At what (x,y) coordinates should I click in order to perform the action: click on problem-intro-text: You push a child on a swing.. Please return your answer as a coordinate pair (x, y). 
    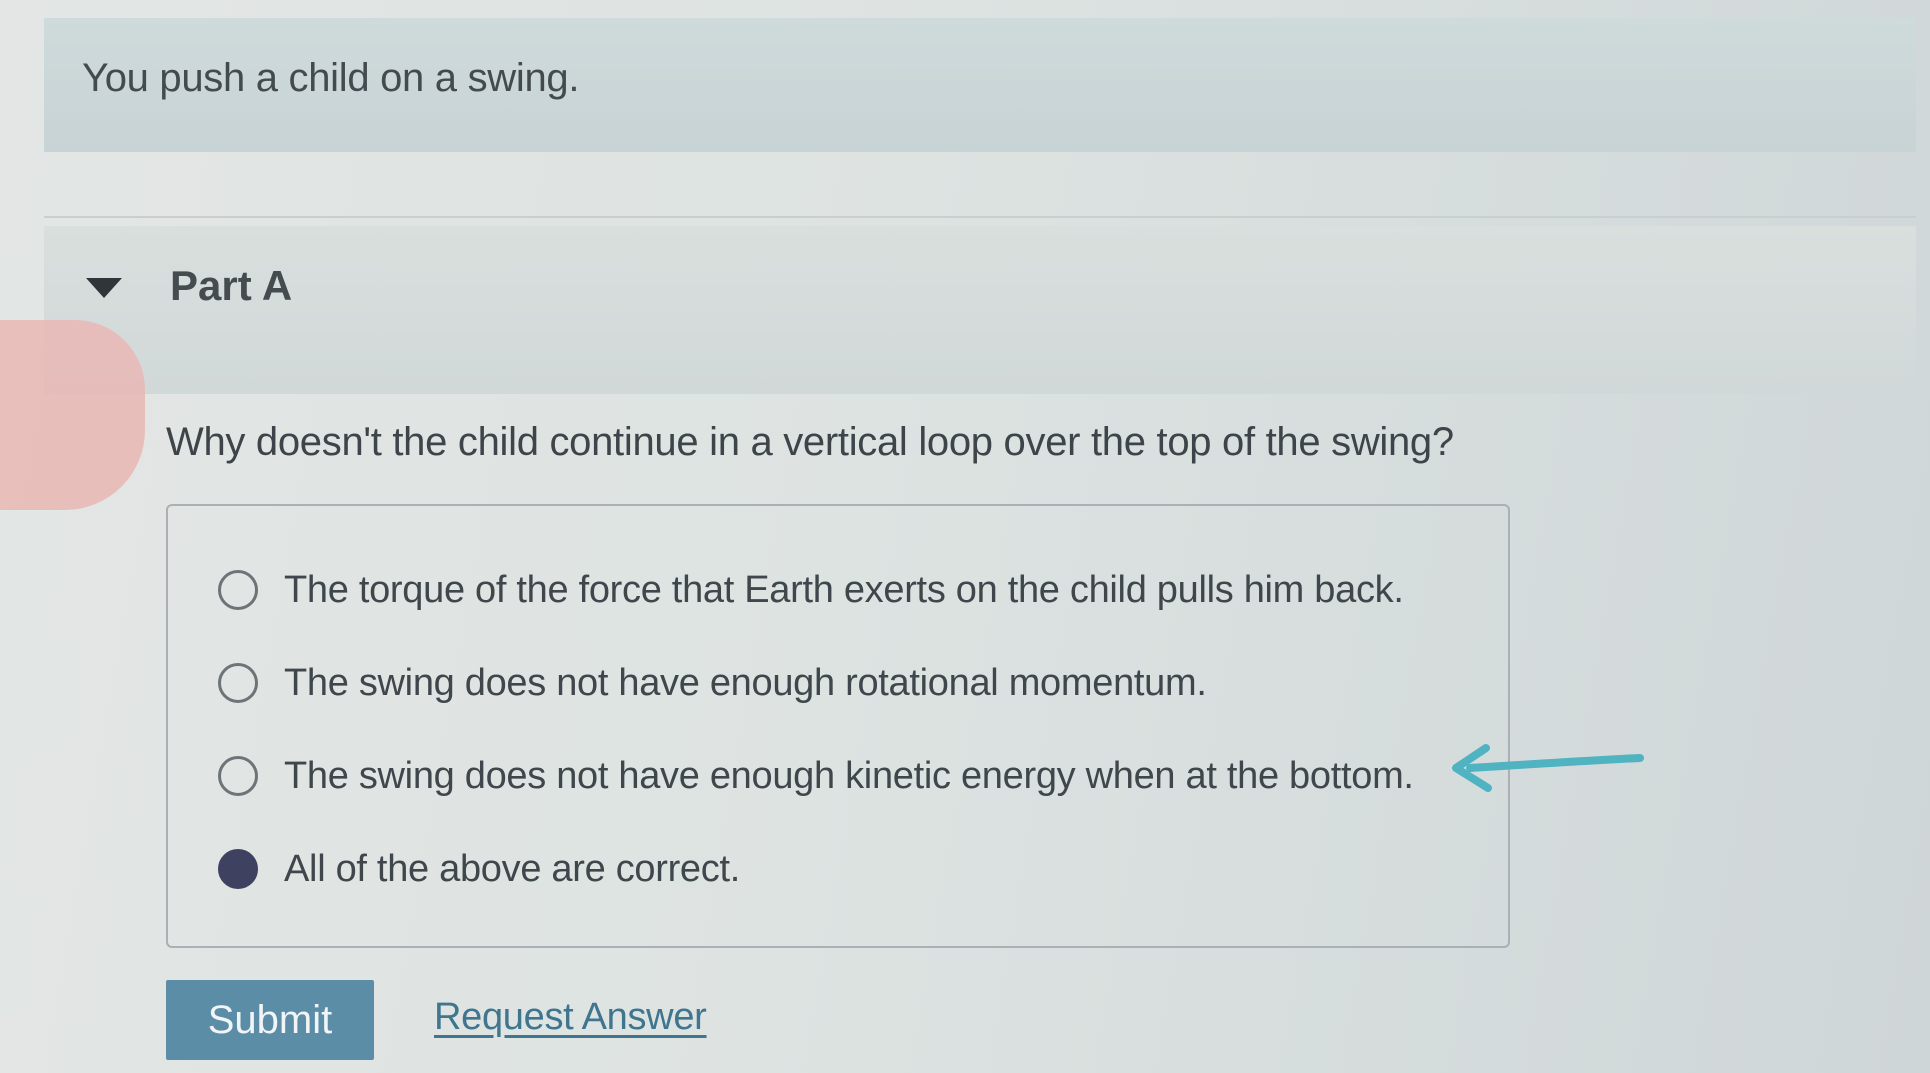
    Looking at the image, I should click on (331, 78).